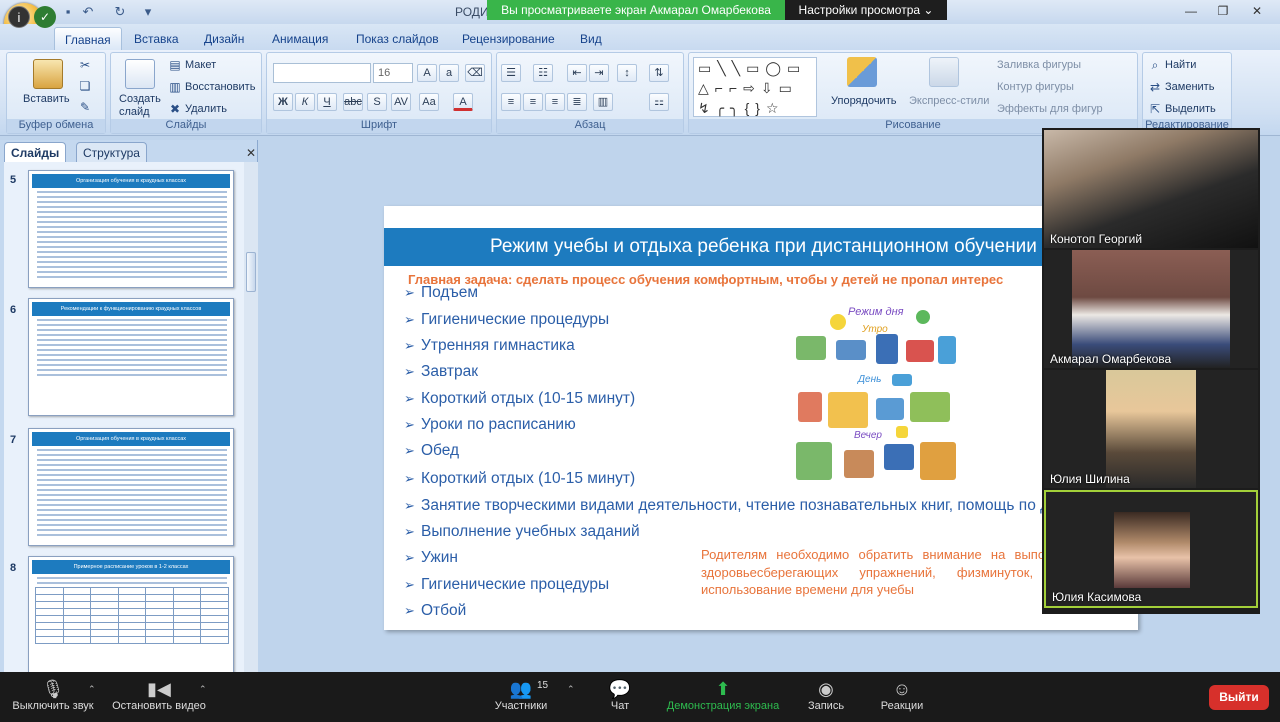 The height and width of the screenshot is (722, 1280). What do you see at coordinates (449, 73) in the screenshot?
I see `shrink-font-icon: a` at bounding box center [449, 73].